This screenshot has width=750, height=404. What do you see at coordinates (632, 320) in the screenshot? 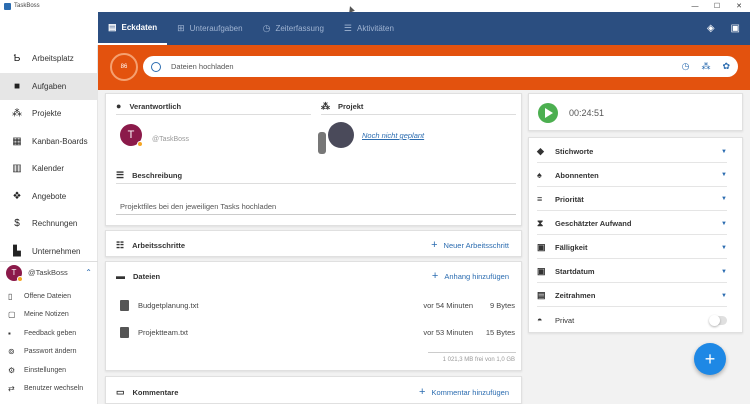
I see `prop-privat: ◓ Privat` at bounding box center [632, 320].